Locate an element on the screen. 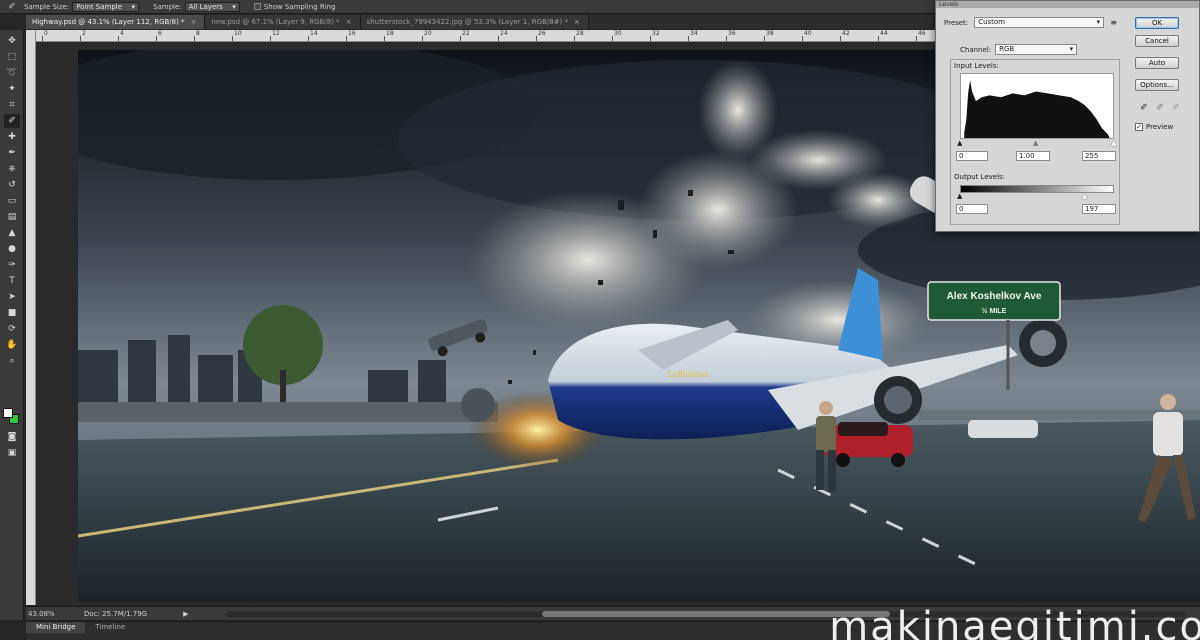 The height and width of the screenshot is (640, 1200). gray-eyedropper-icon: ✐ is located at coordinates (1160, 109).